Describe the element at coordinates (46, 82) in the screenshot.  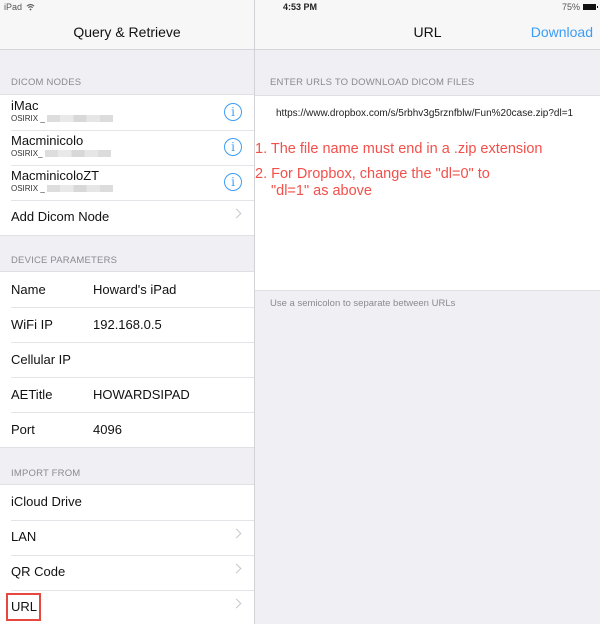
I see `dicom-nodes-header: DICOM NODES` at that location.